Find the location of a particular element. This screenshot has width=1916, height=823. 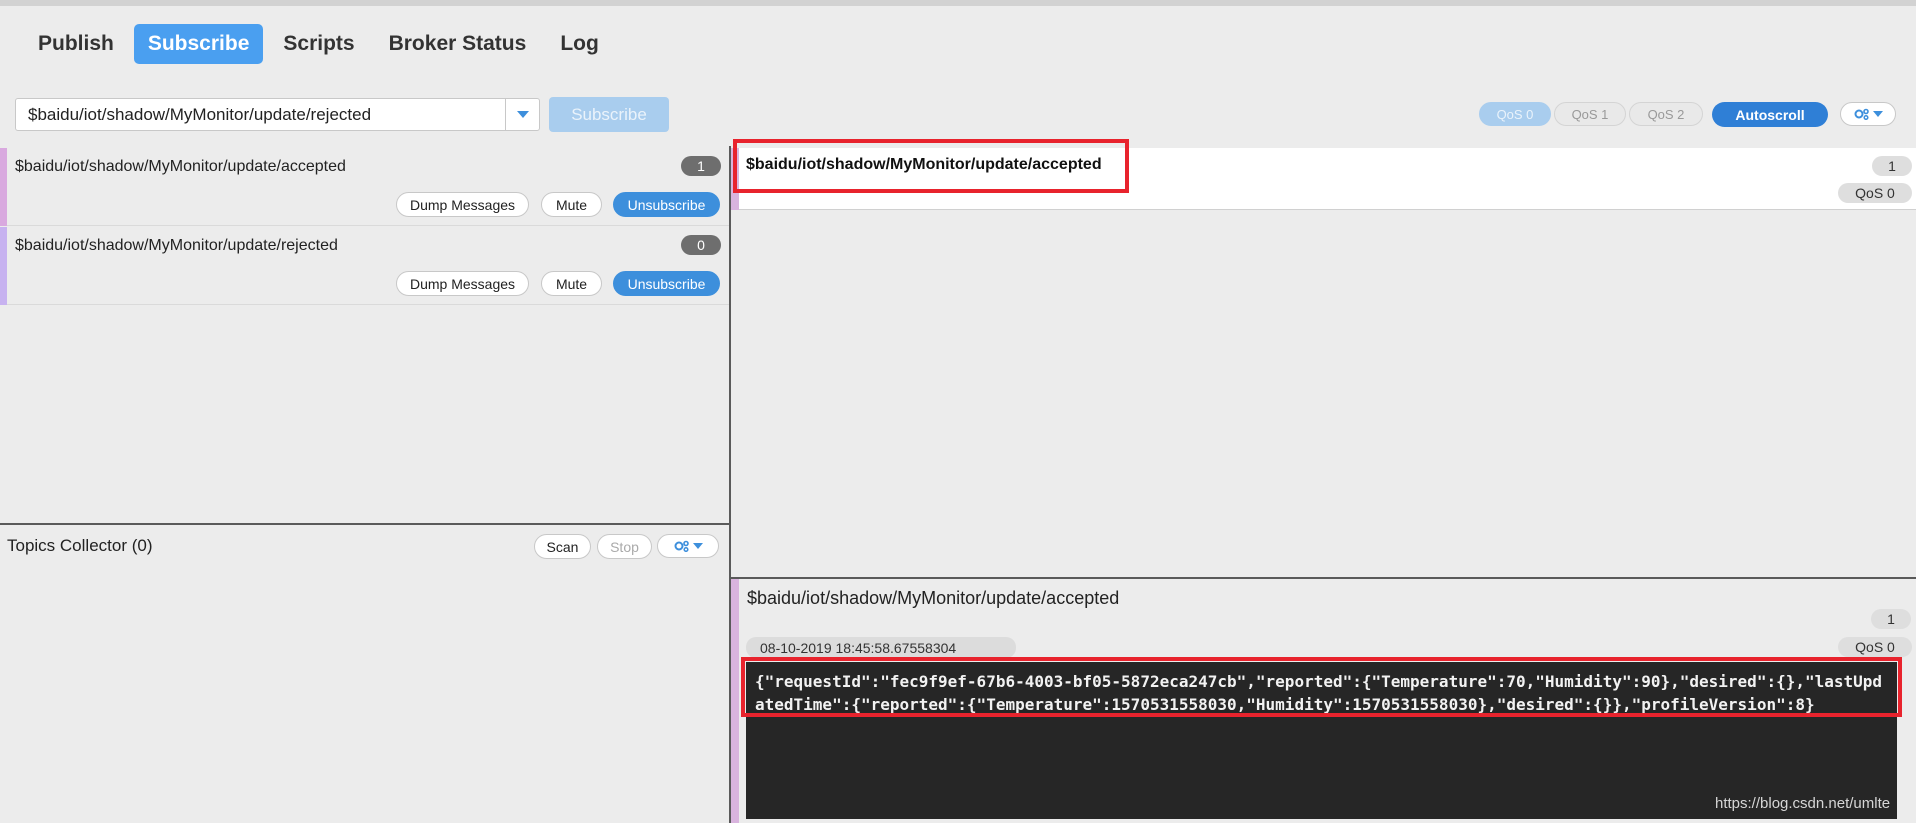

detail-number-badge: 1 is located at coordinates (1891, 619).